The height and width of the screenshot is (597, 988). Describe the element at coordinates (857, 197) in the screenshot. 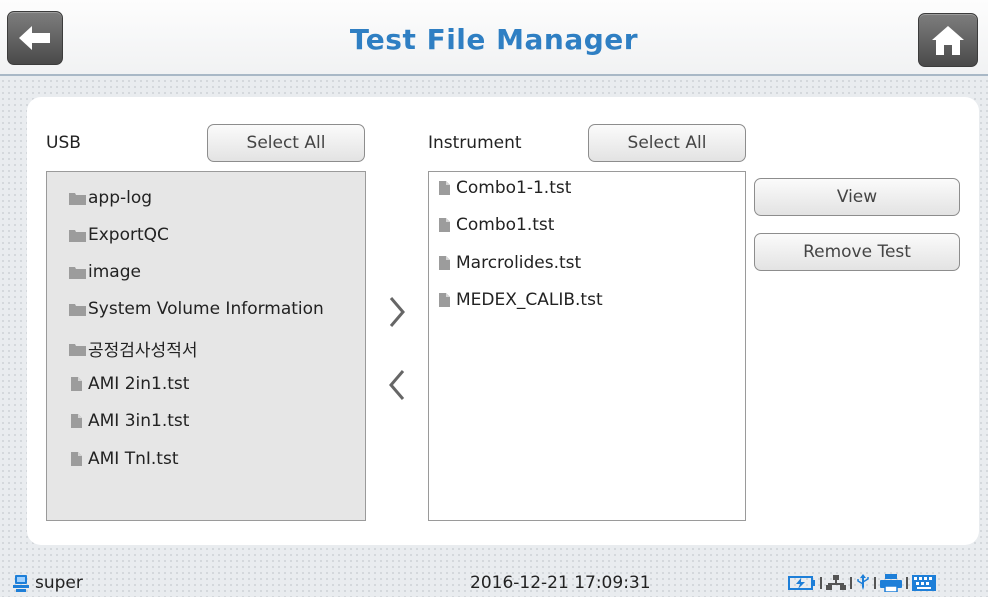

I see `view-button: View` at that location.